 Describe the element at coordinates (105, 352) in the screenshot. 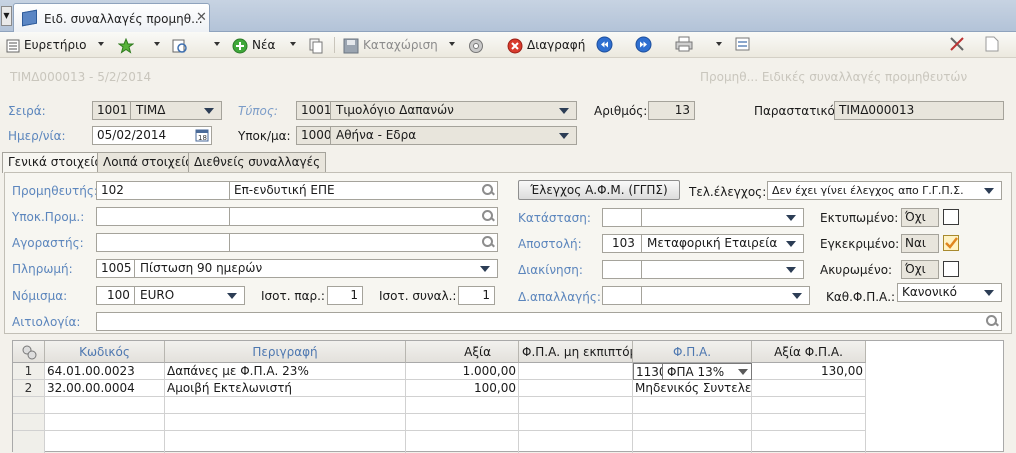

I see `header-code: Κωδικός` at that location.